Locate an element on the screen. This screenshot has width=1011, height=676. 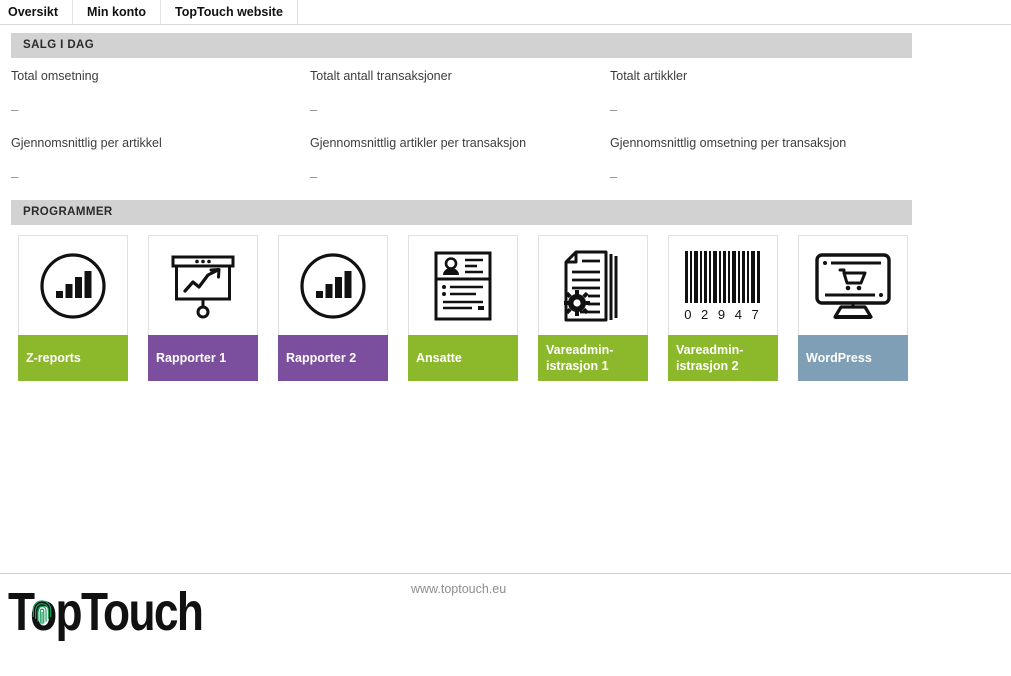
tile-icon-box: 0 2 9 4 7 is located at coordinates (723, 285).